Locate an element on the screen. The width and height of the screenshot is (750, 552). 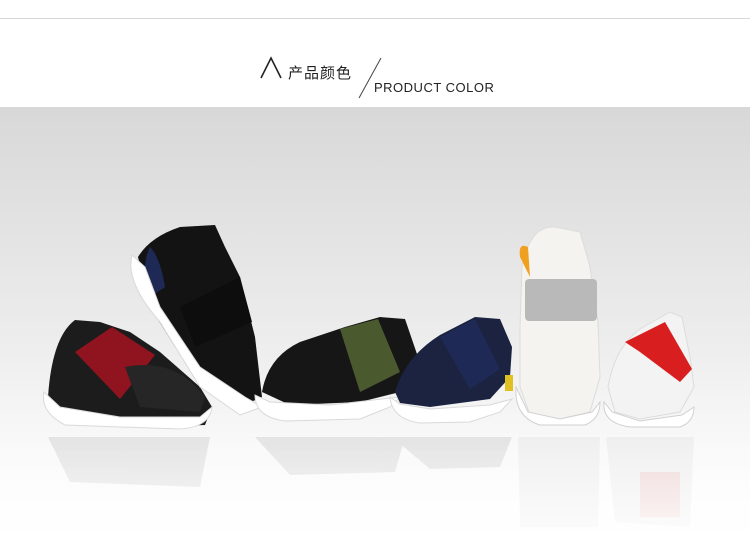
lambda-icon is located at coordinates (271, 67).